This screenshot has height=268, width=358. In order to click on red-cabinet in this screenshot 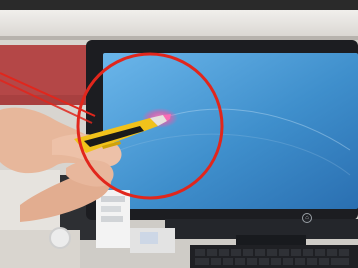, I will do `click(46, 71)`.